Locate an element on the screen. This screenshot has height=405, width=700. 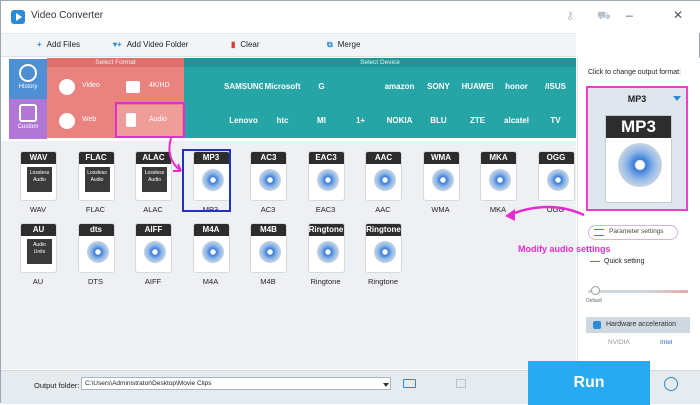
device-brand-0-1: SAMSUNG is located at coordinates (243, 86).